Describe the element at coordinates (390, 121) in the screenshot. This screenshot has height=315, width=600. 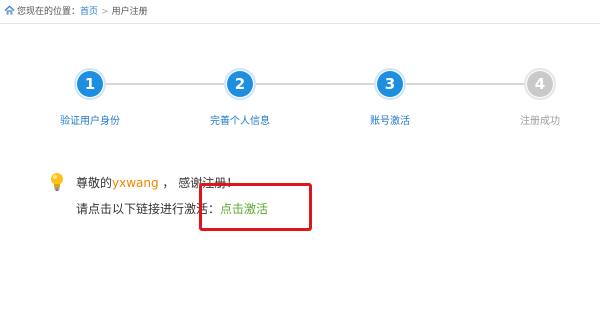
I see `step-label: 账号激活` at that location.